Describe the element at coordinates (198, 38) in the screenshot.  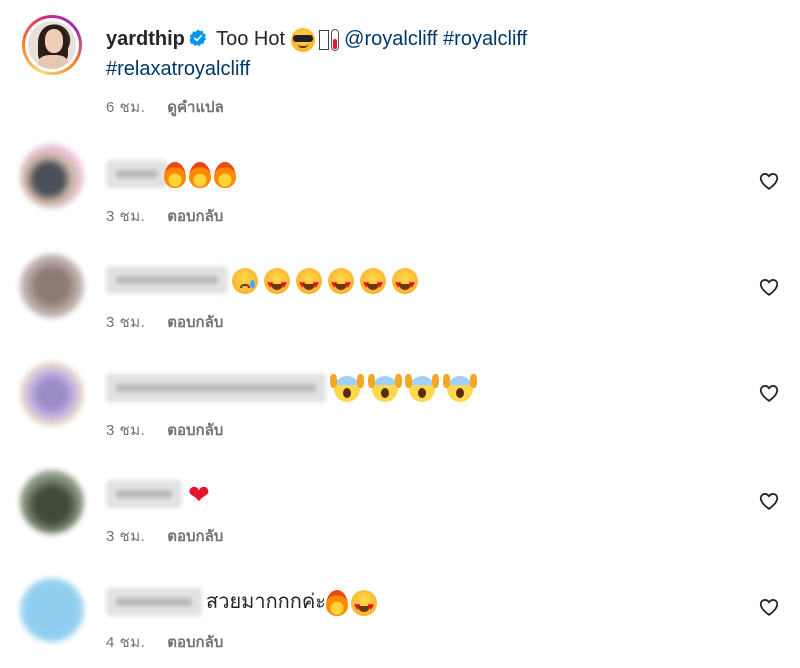
I see `verified-badge-icon` at that location.